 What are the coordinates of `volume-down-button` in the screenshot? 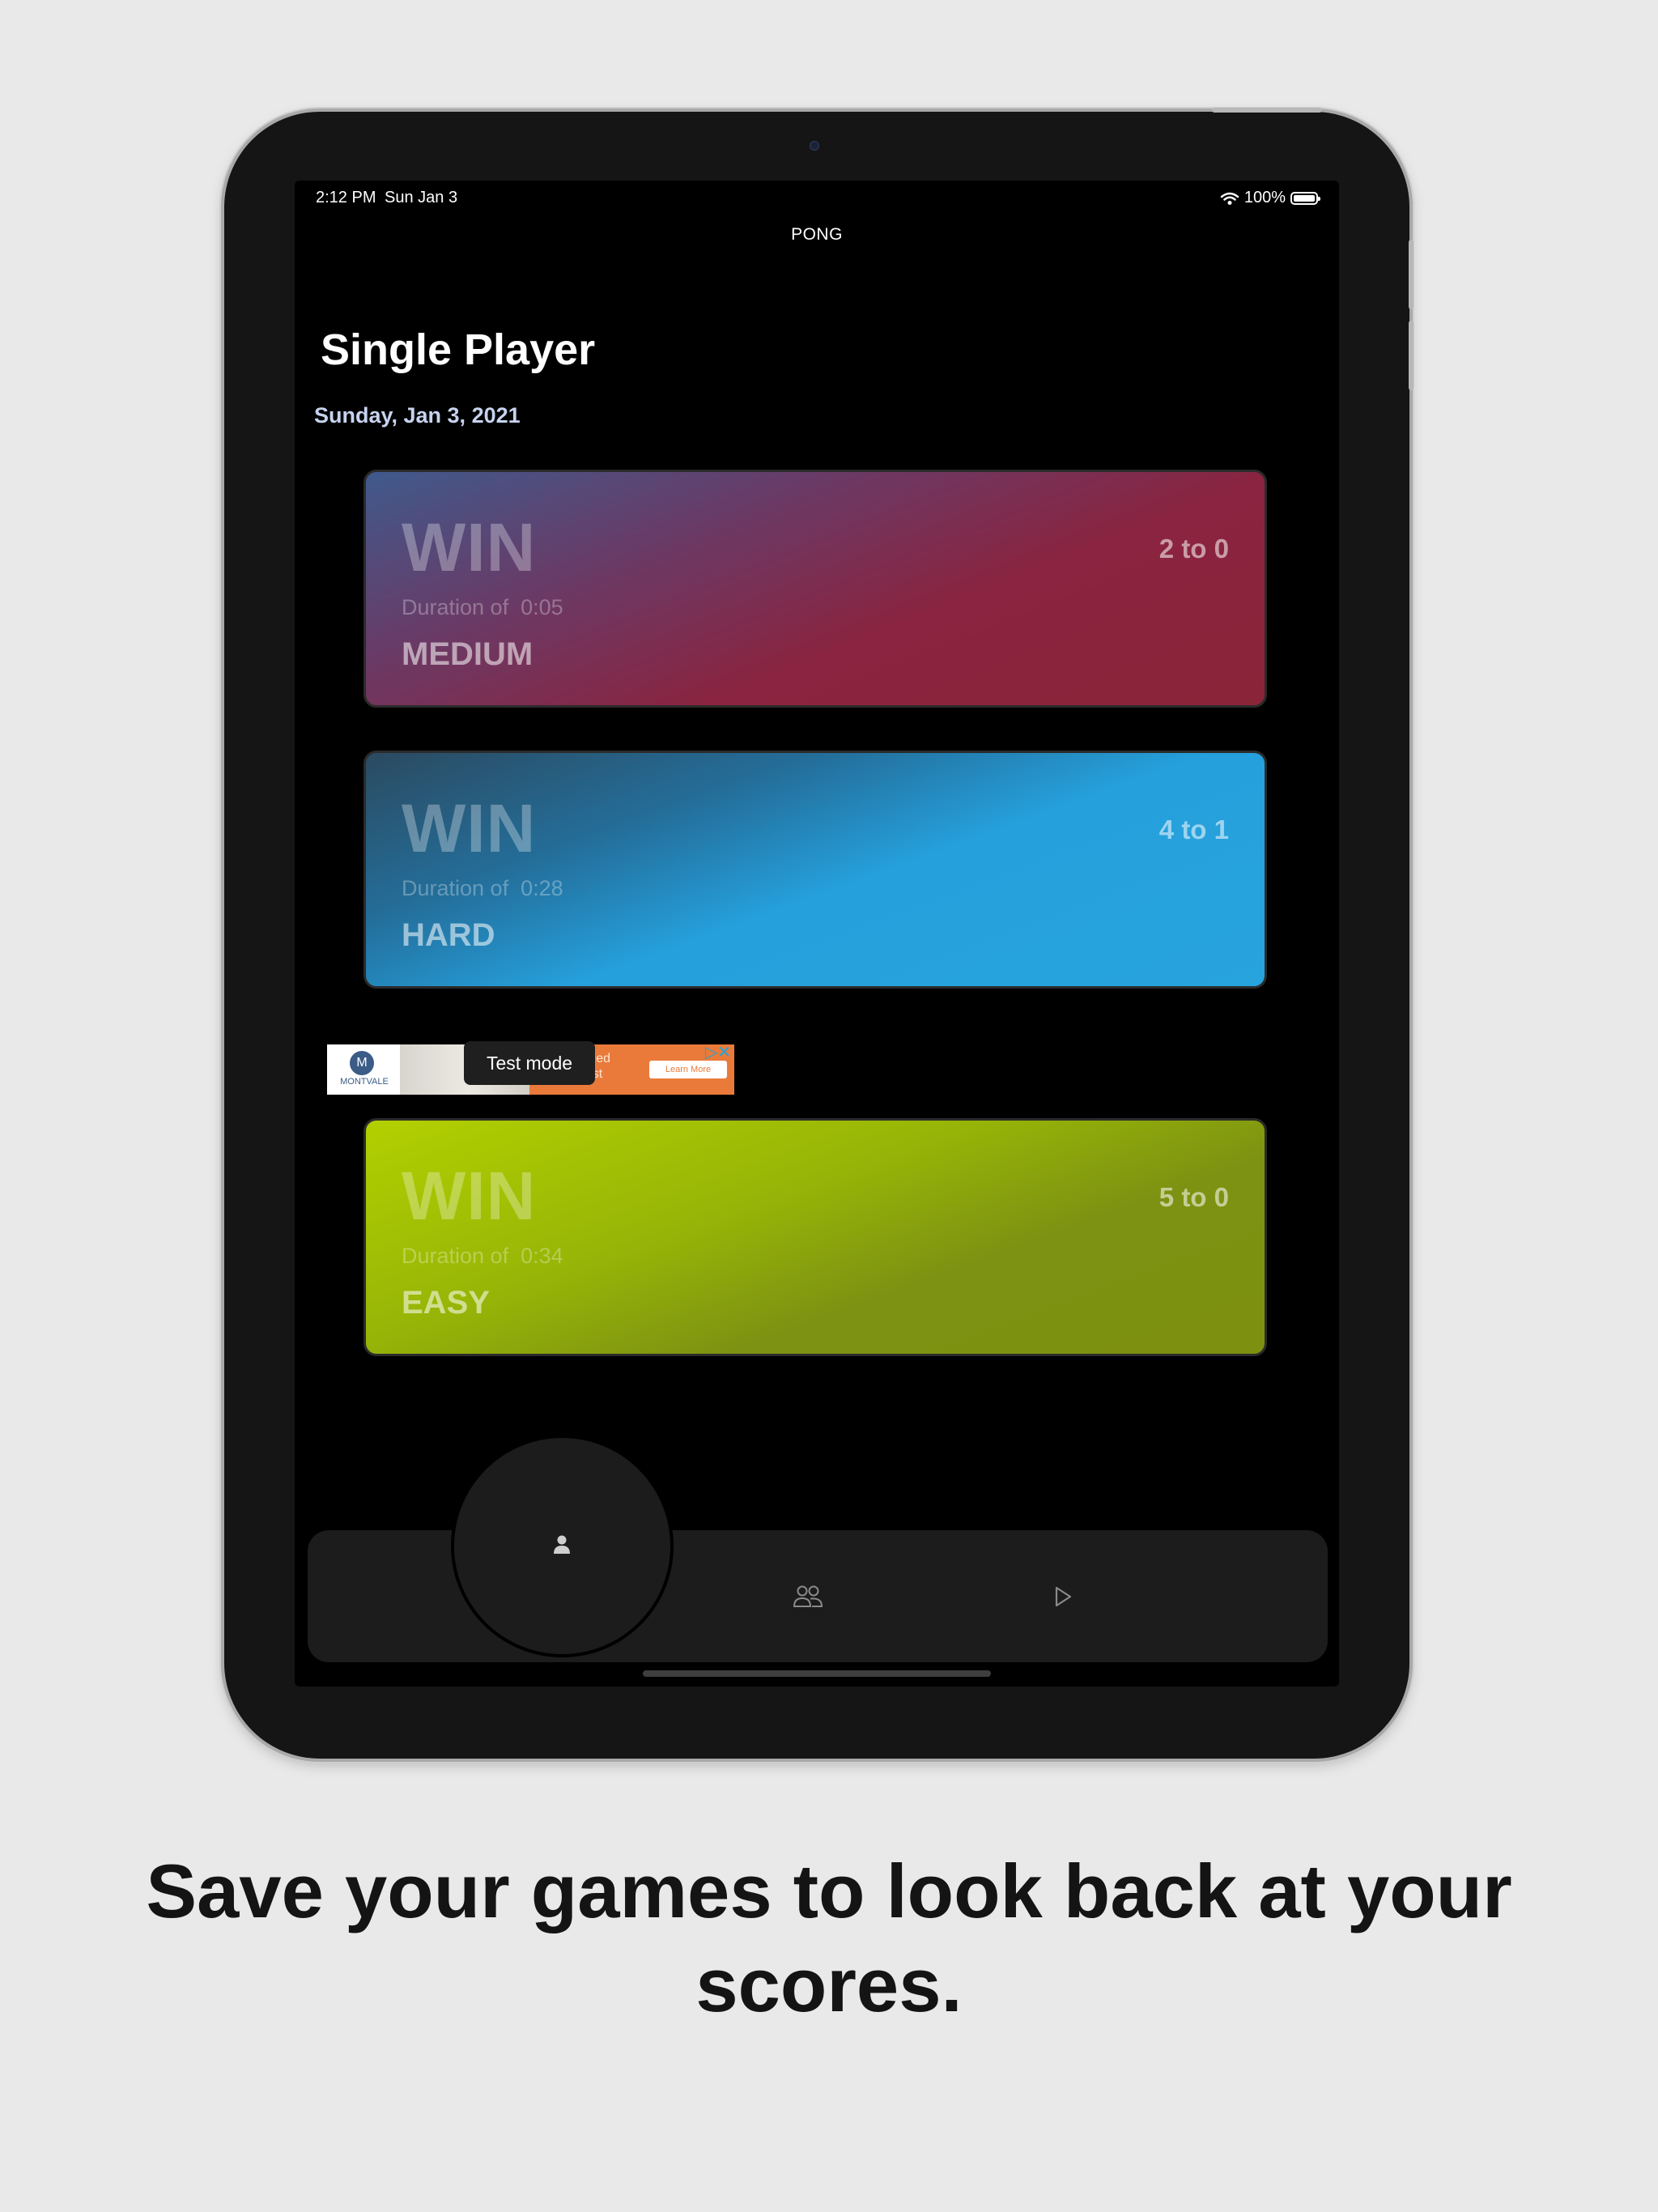 It's located at (1411, 356).